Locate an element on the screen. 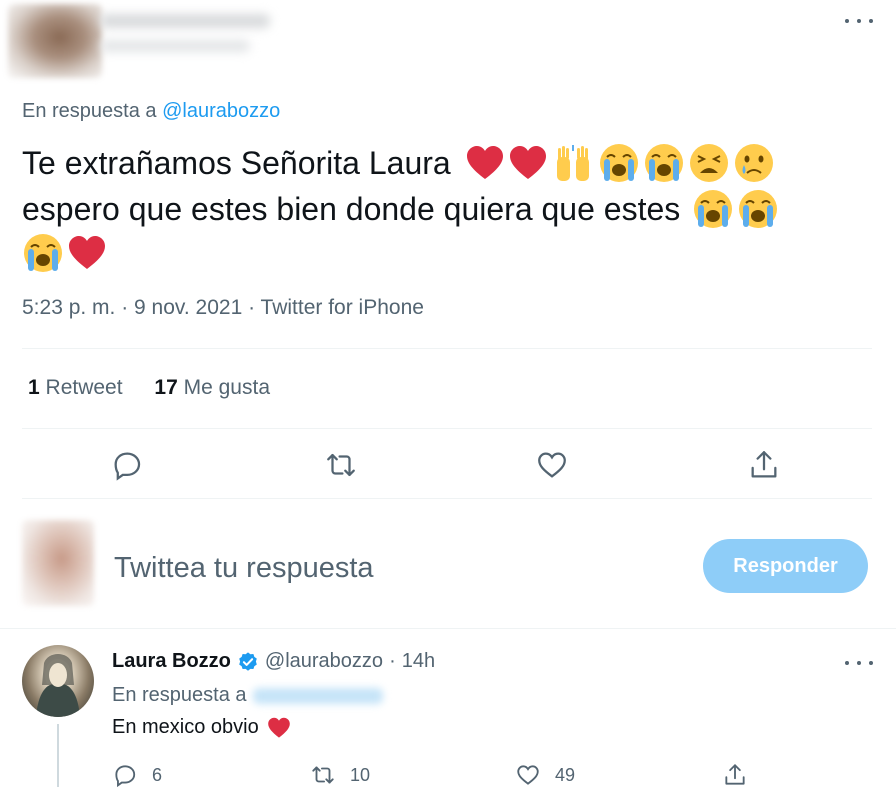 The image size is (896, 788). tweet-text-line1: Te extrañamos Señorita Laura is located at coordinates (236, 163).